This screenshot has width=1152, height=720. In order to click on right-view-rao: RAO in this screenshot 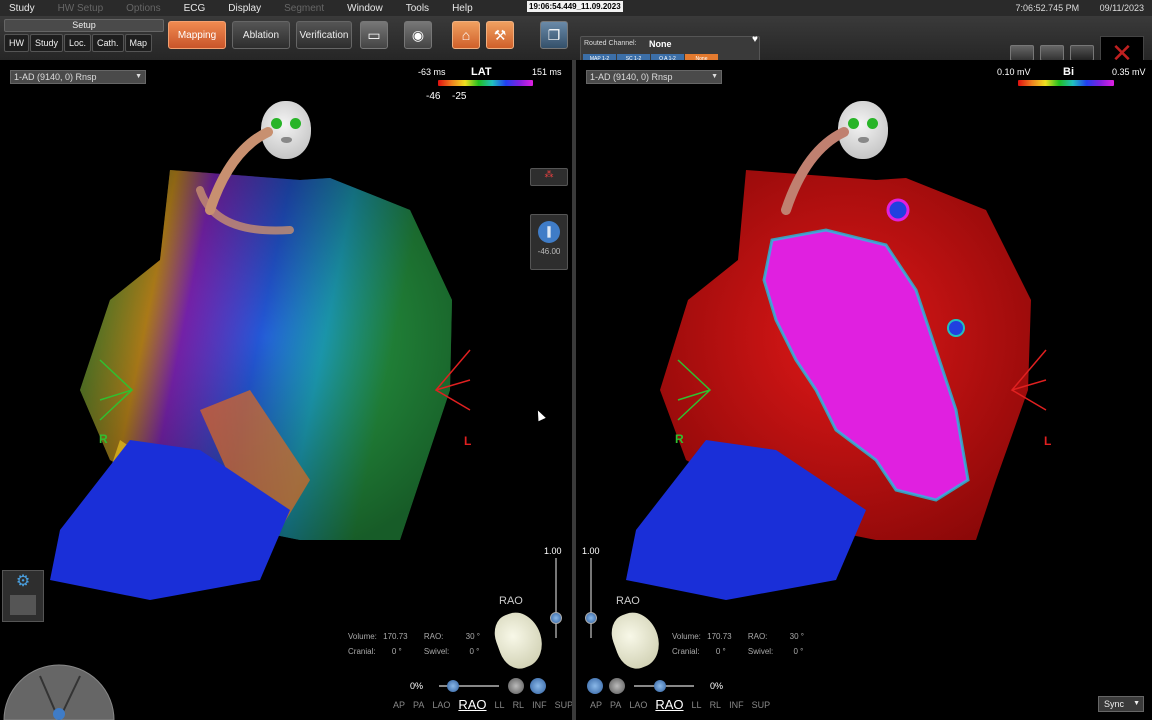, I will do `click(669, 704)`.